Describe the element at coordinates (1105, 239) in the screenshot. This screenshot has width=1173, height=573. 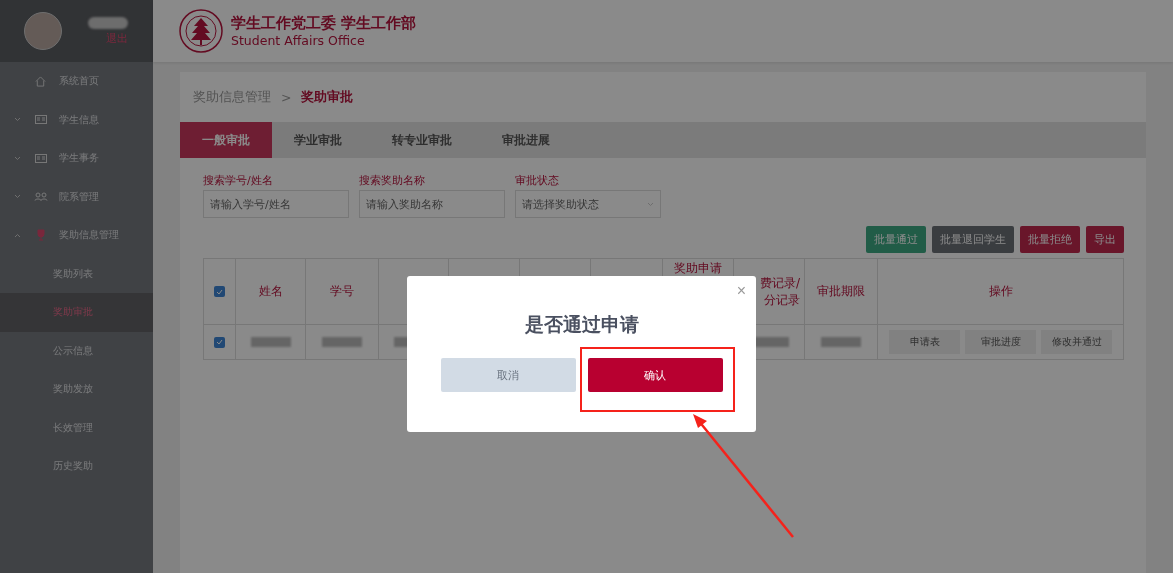
I see `action-button: 导出` at that location.